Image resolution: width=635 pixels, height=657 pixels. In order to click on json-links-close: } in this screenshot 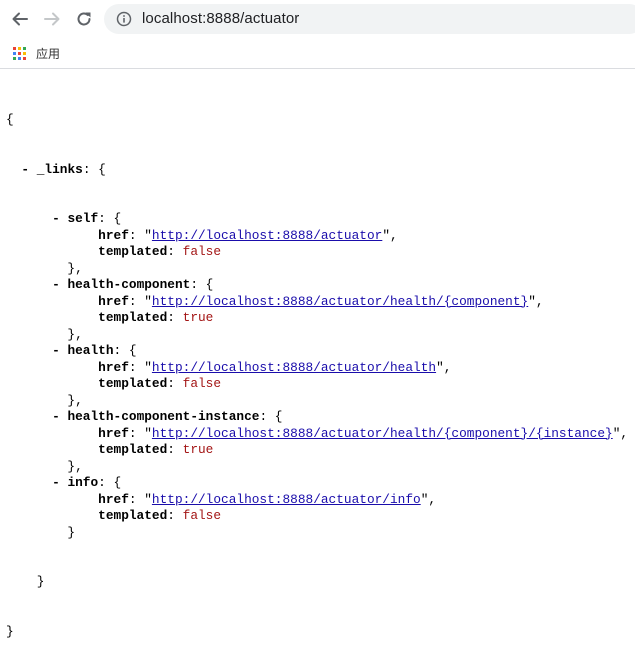, I will do `click(25, 581)`.